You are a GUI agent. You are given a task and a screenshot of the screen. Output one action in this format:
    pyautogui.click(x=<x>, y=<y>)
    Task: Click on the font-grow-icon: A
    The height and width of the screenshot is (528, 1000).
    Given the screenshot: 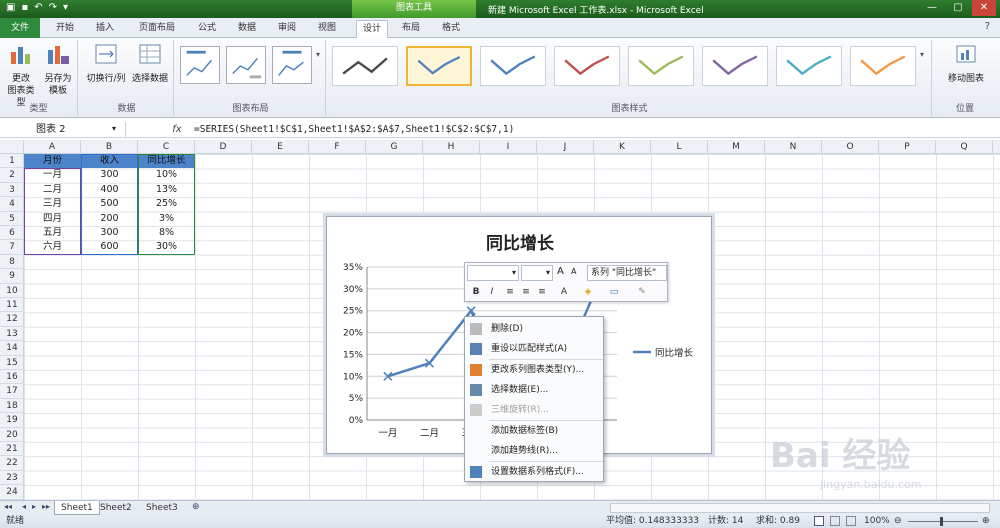 What is the action you would take?
    pyautogui.click(x=560, y=271)
    